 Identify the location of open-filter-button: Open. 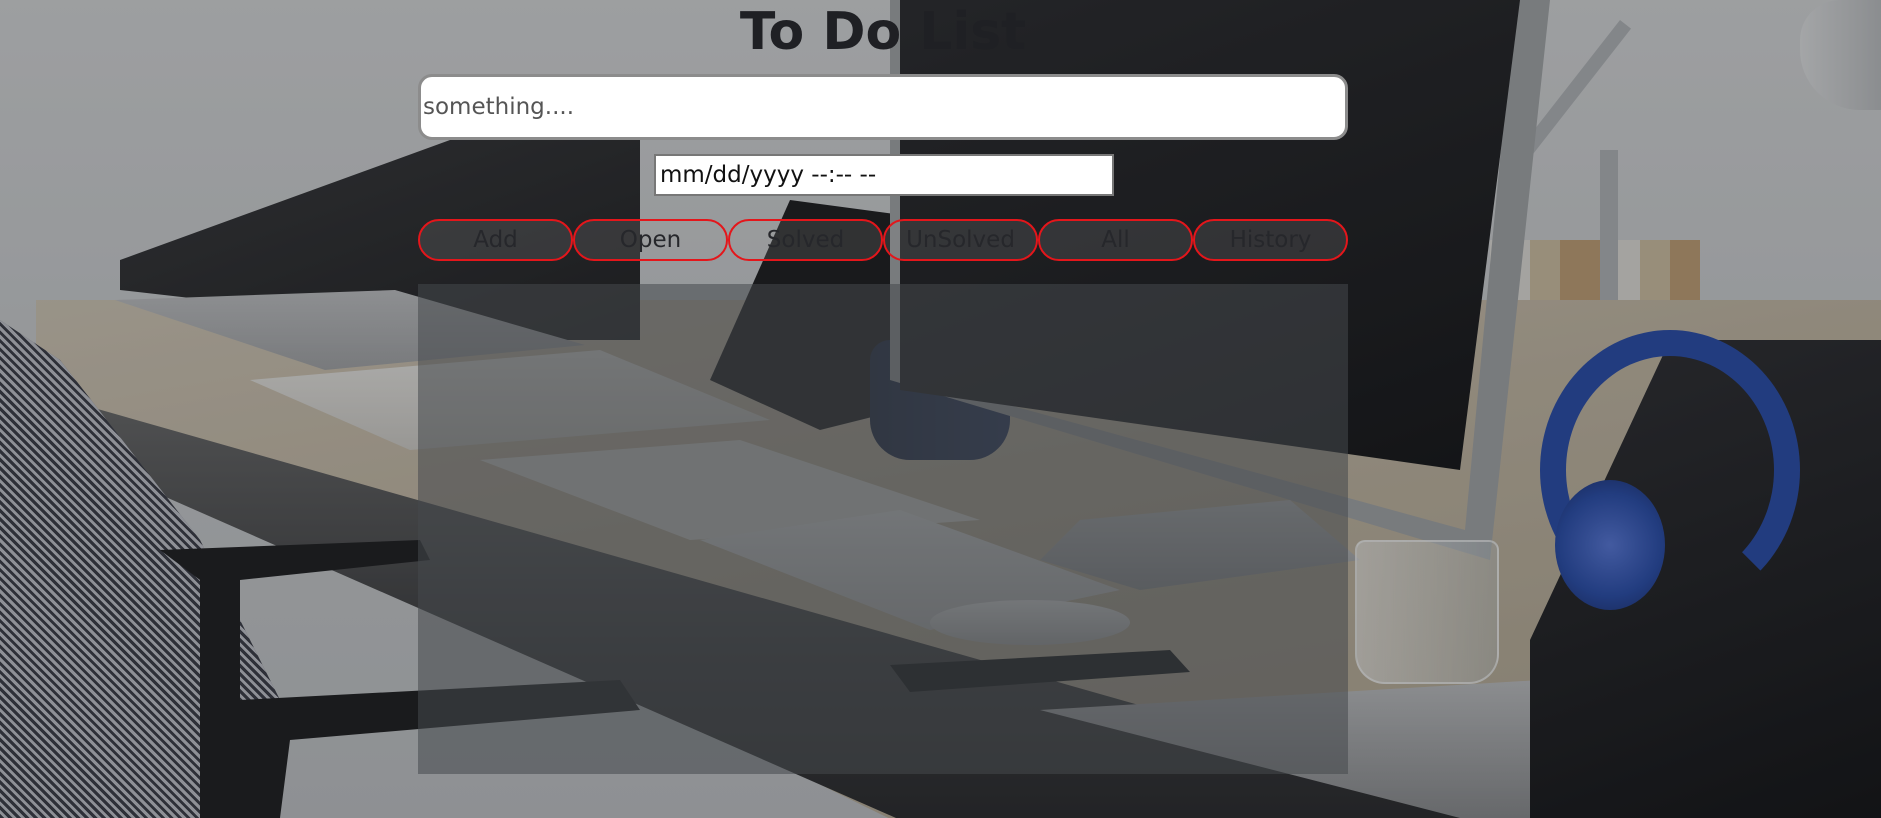
(650, 240).